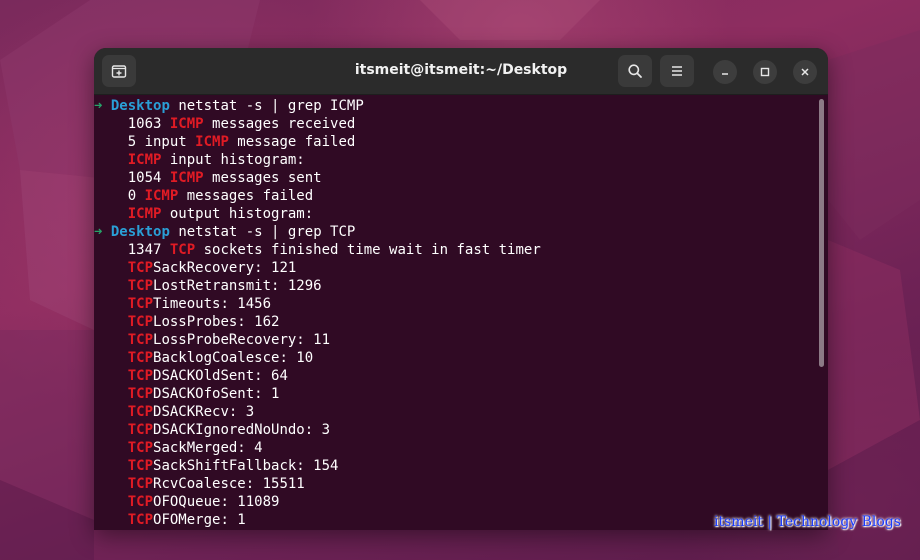 The width and height of the screenshot is (920, 560). I want to click on scrollbar, so click(822, 312).